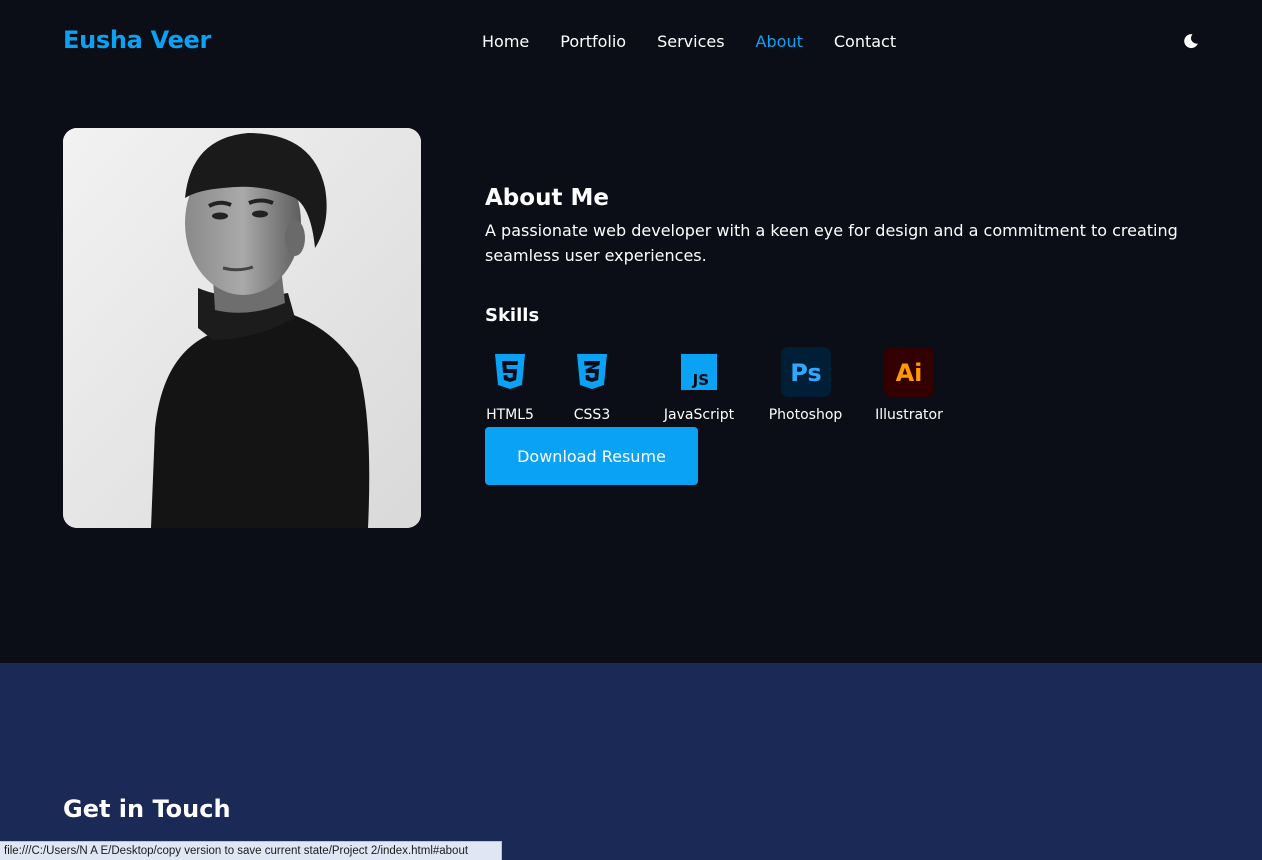 This screenshot has height=860, width=1262. What do you see at coordinates (137, 40) in the screenshot?
I see `brand-logo: Eusha Veer` at bounding box center [137, 40].